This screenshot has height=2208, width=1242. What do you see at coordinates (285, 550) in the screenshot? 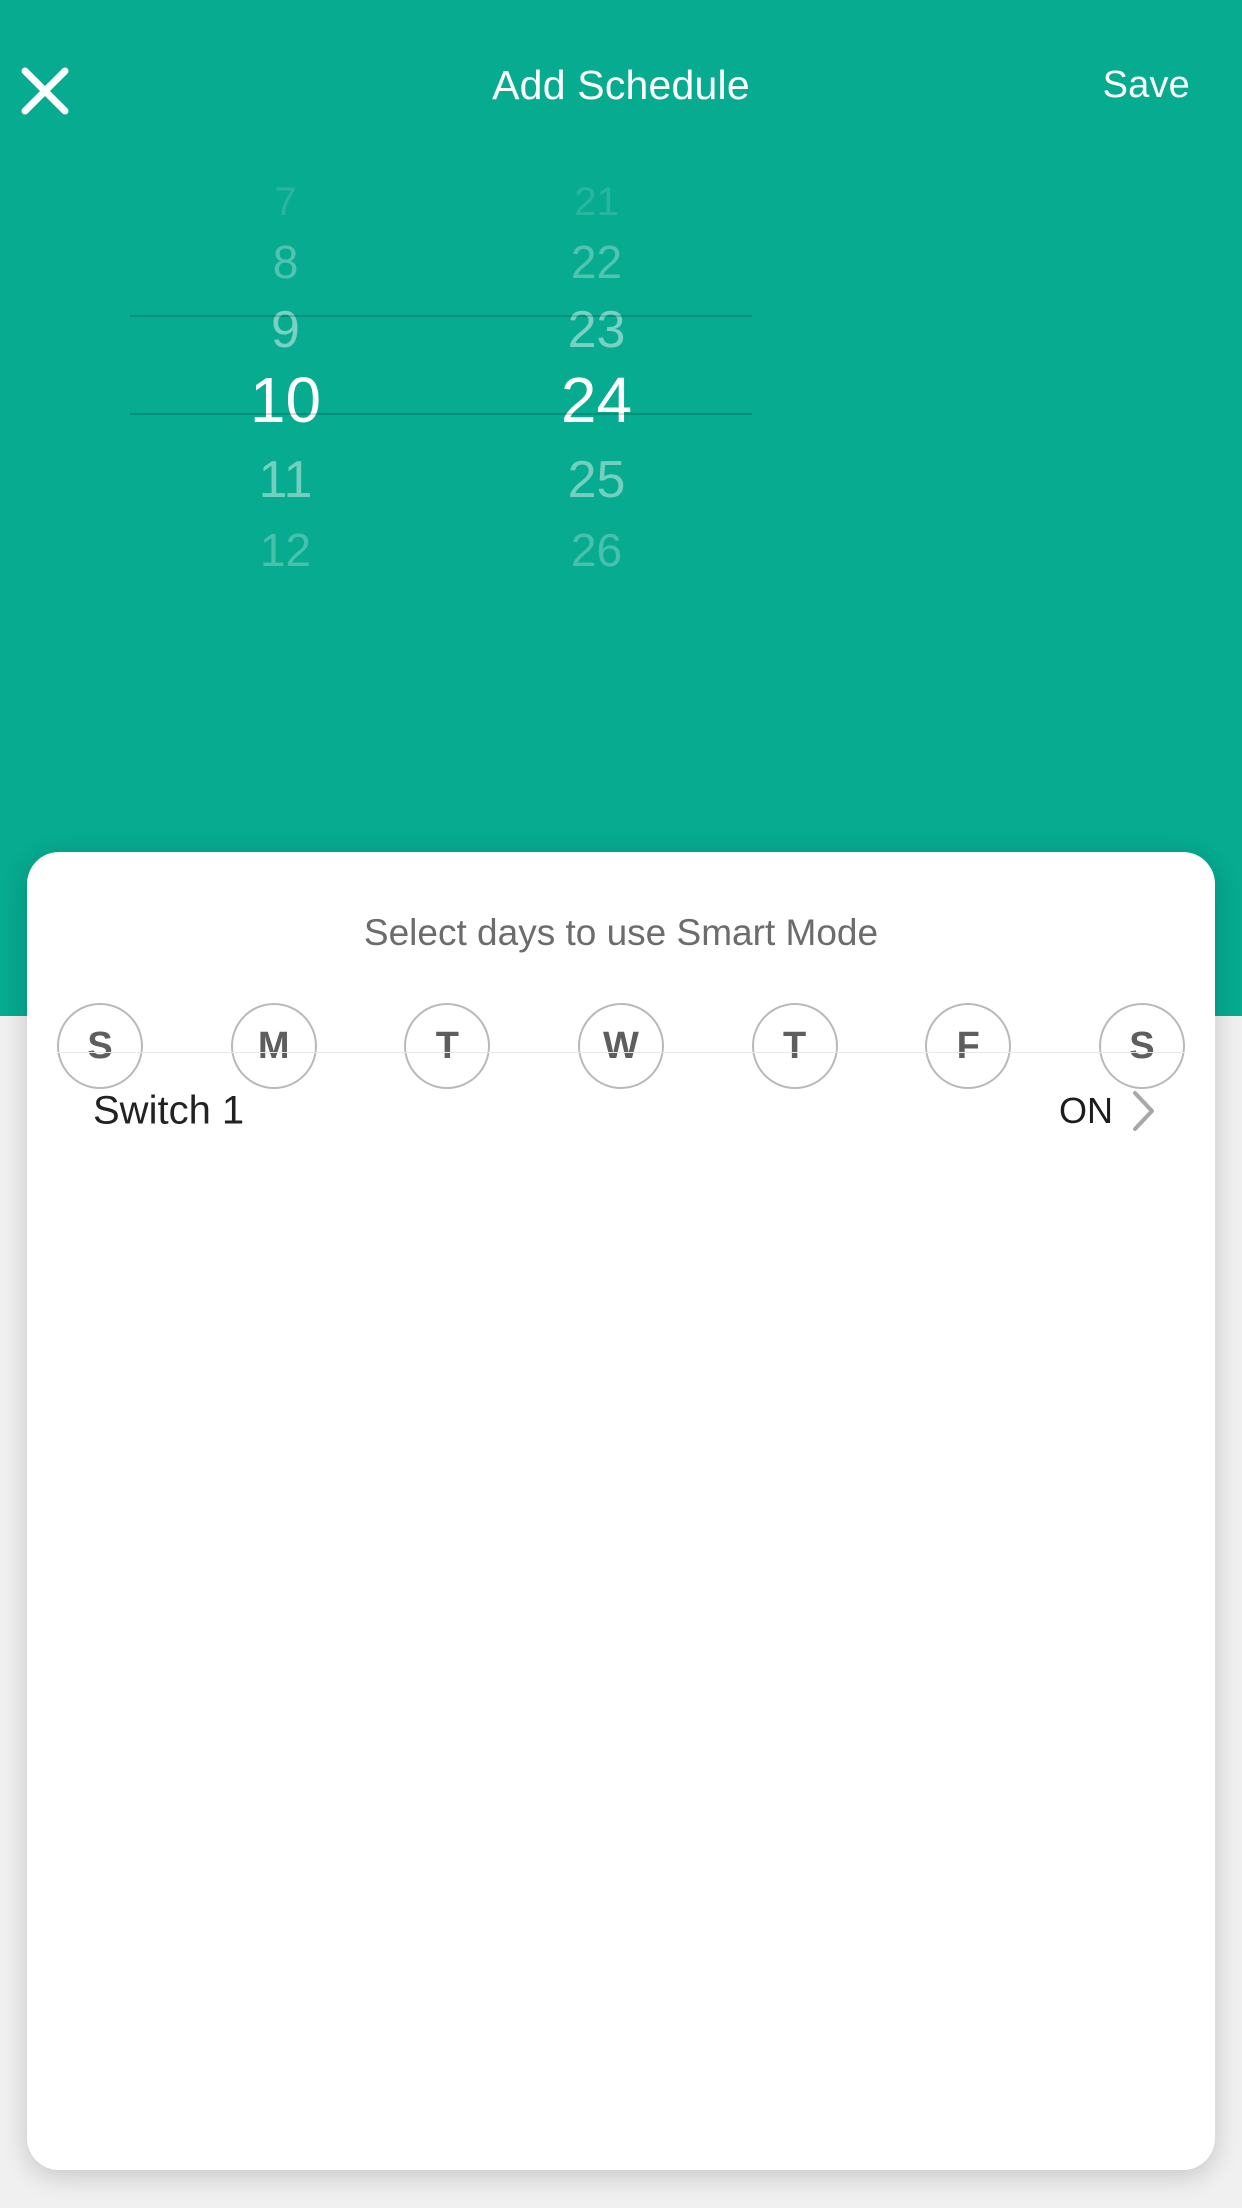
I see `hour-option: 12` at bounding box center [285, 550].